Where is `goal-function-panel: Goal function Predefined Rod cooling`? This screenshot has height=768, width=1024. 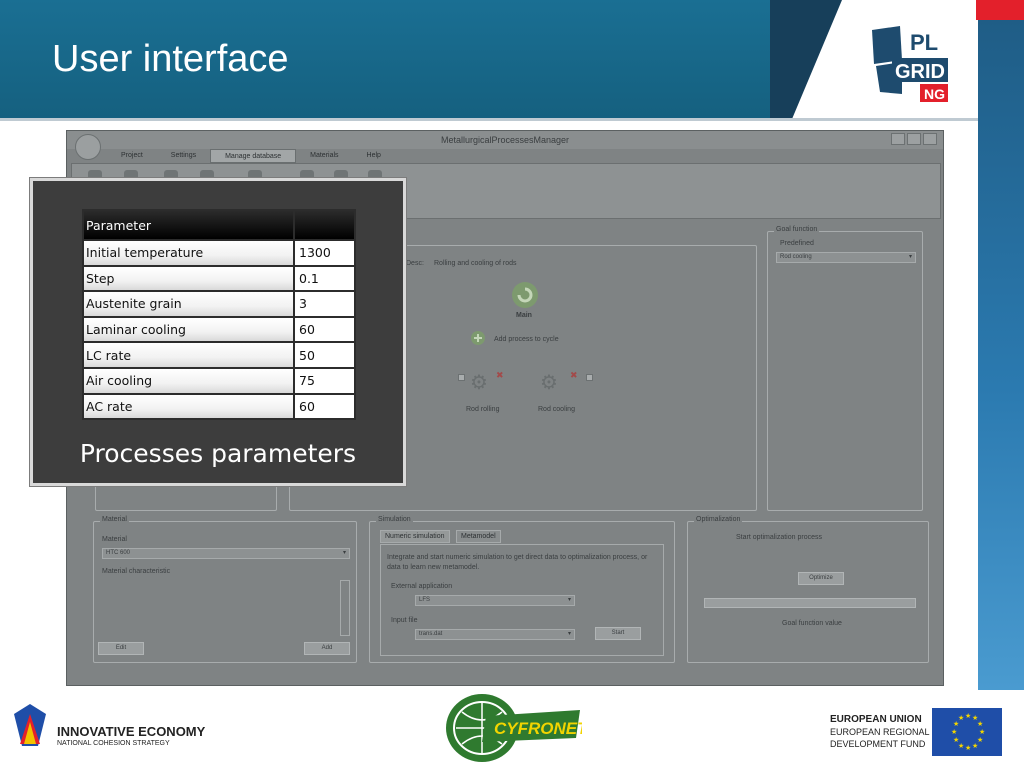
goal-function-panel: Goal function Predefined Rod cooling is located at coordinates (845, 368).